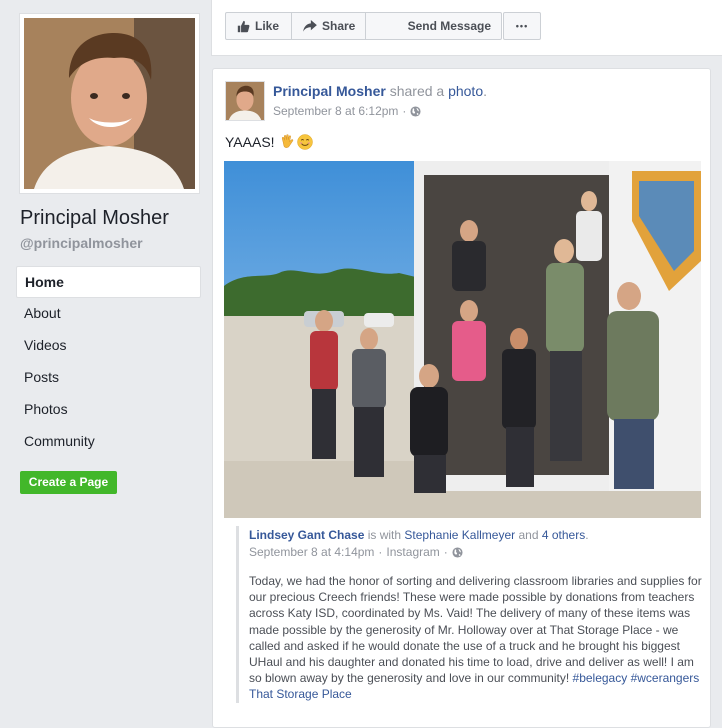 The width and height of the screenshot is (722, 728). I want to click on shared-others-link: 4 others, so click(563, 535).